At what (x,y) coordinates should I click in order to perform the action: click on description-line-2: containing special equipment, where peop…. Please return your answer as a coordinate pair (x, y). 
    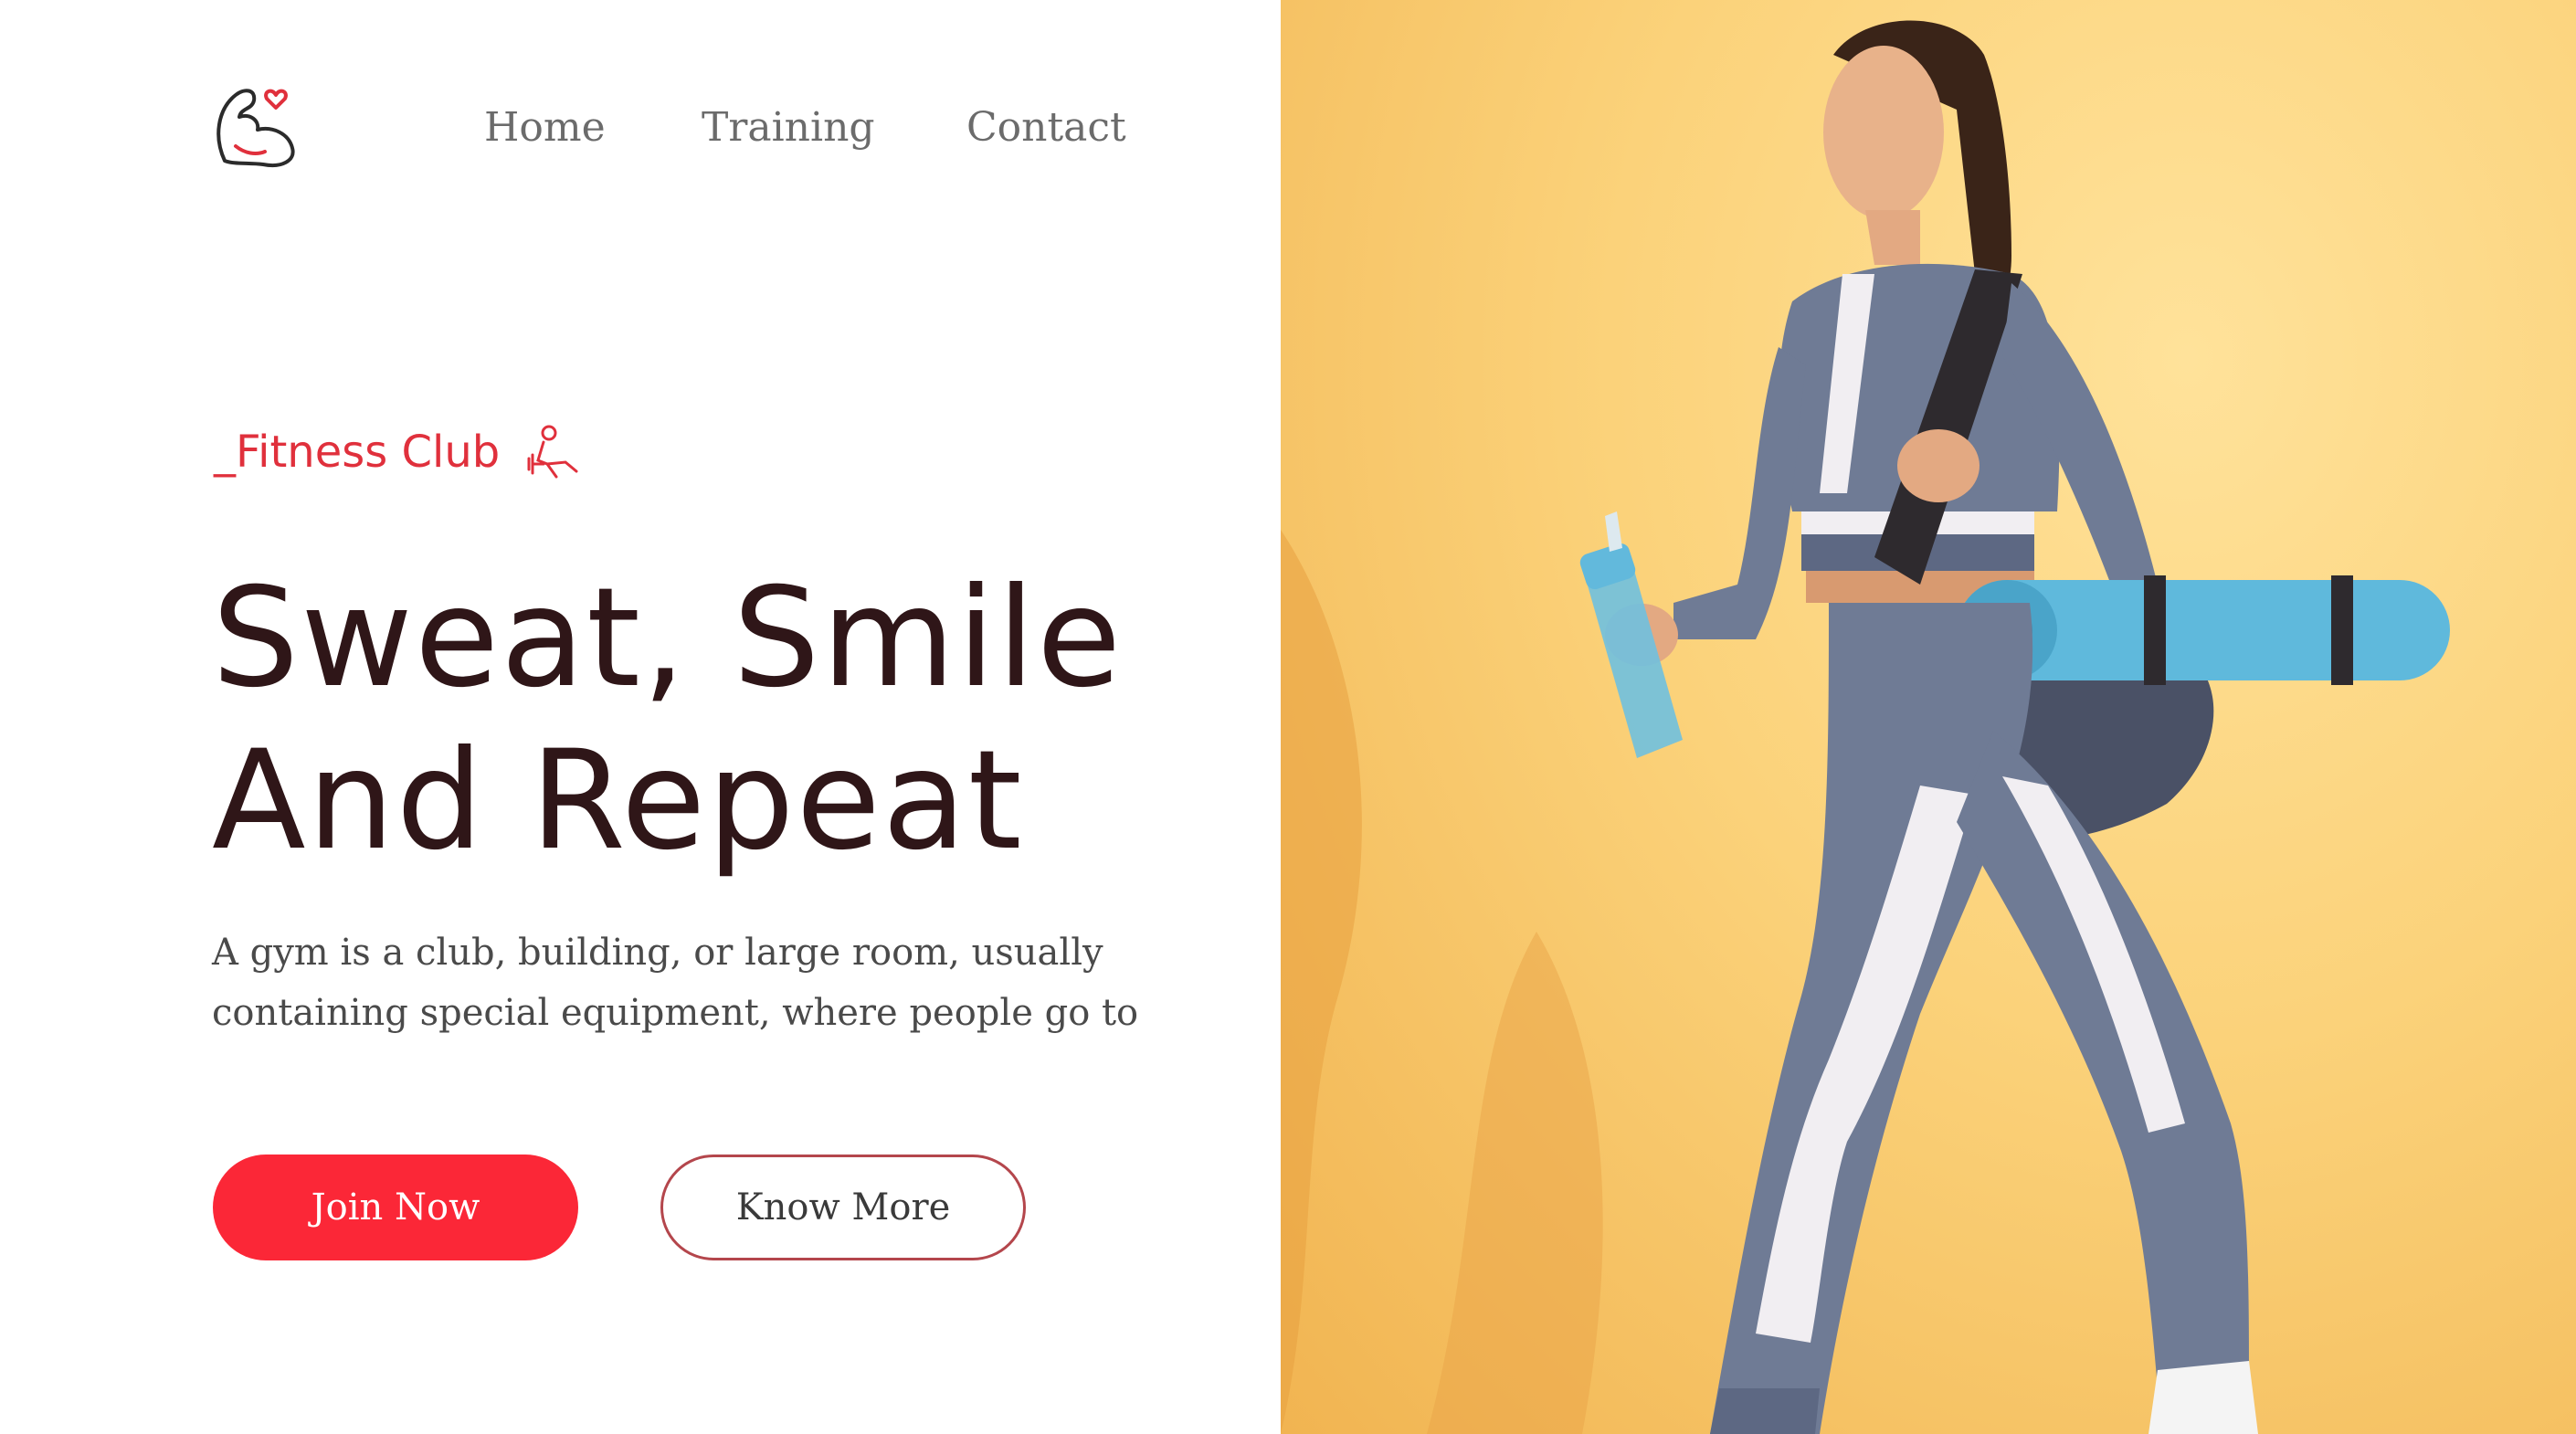
    Looking at the image, I should click on (676, 1013).